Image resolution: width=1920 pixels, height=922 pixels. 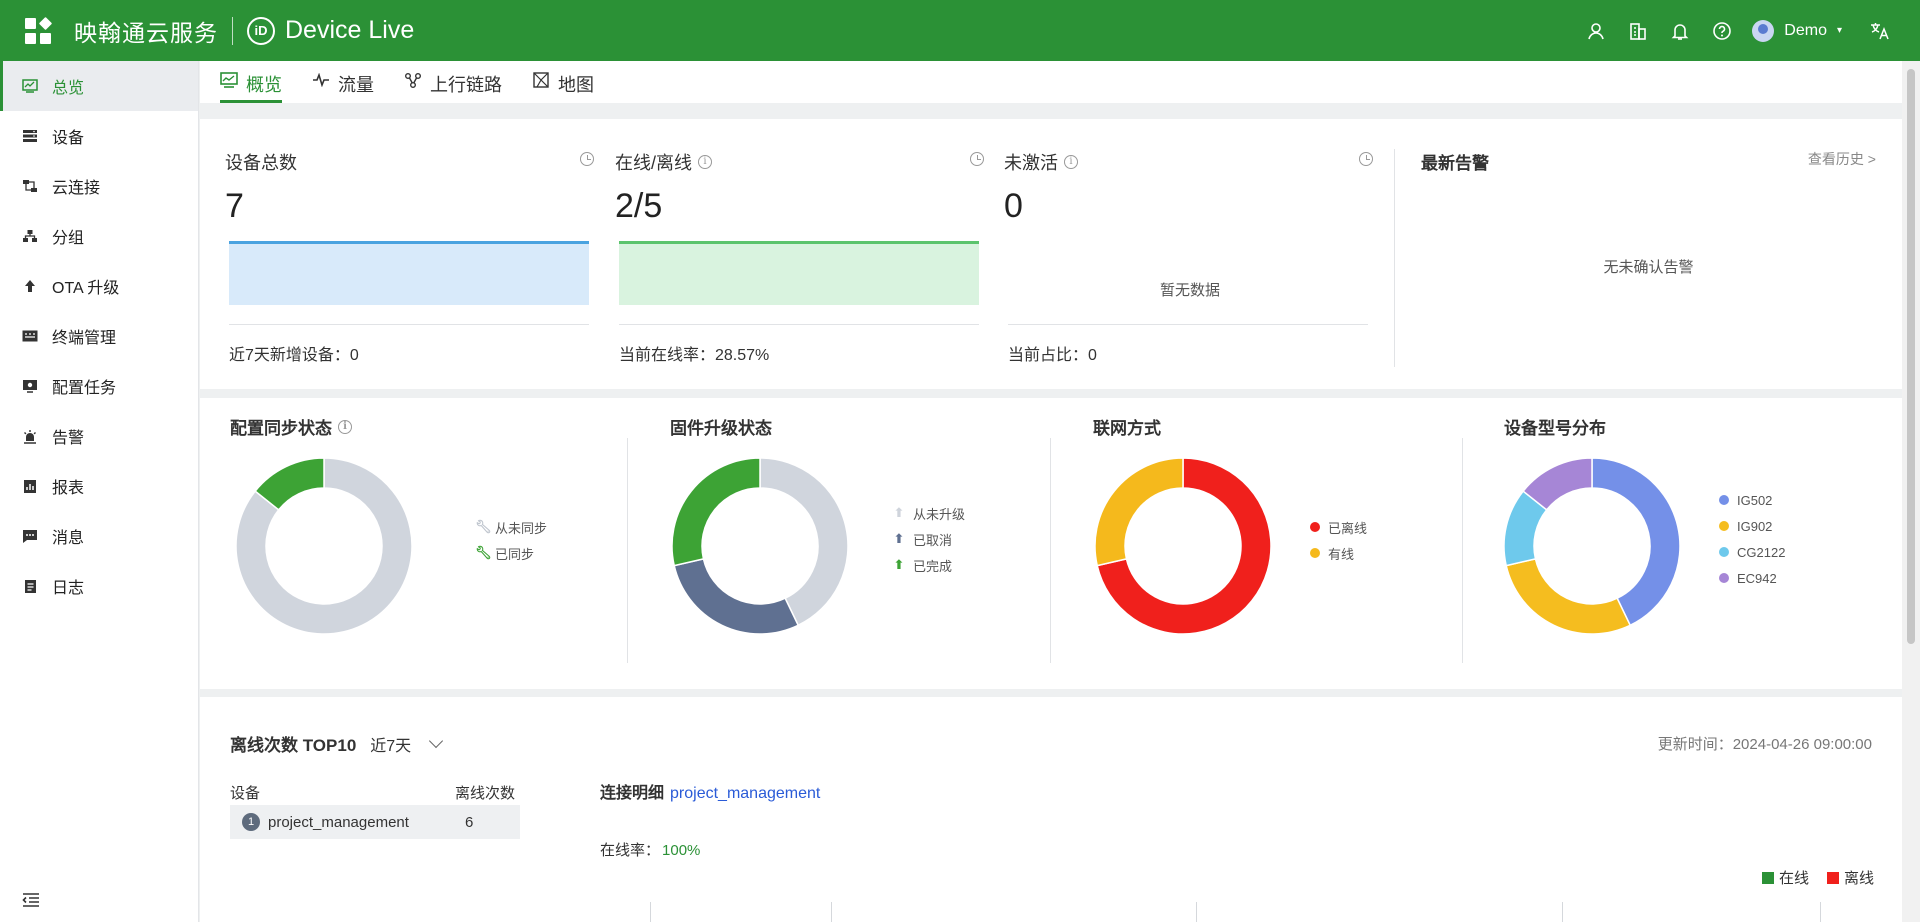 What do you see at coordinates (721, 428) in the screenshot?
I see `chart-title: 固件升级状态` at bounding box center [721, 428].